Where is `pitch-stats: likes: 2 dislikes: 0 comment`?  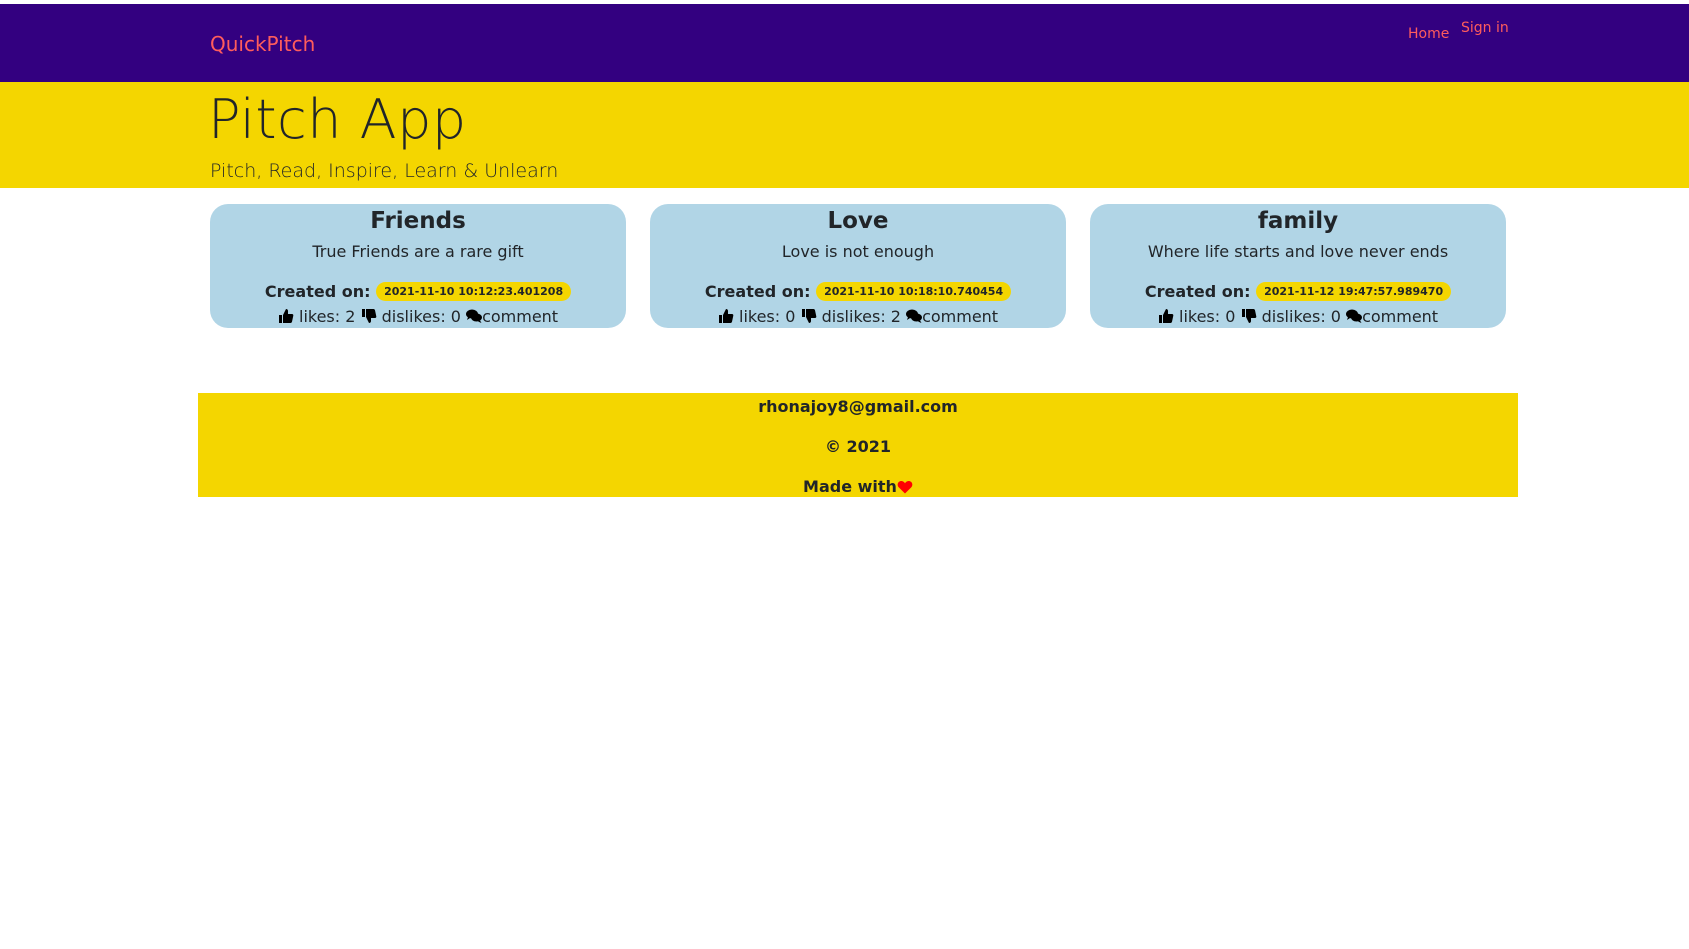 pitch-stats: likes: 2 dislikes: 0 comment is located at coordinates (418, 316).